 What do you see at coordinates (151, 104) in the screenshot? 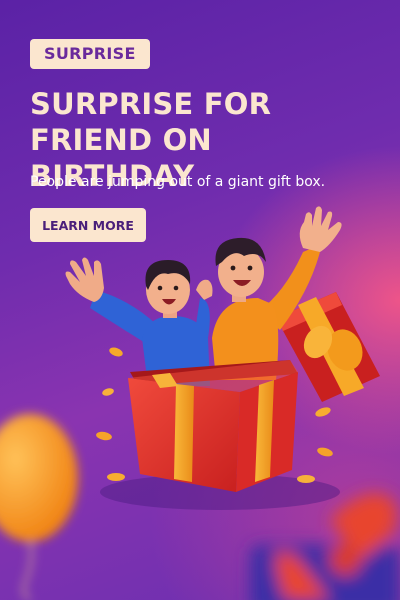
I see `headline-line-1: SURPRISE FOR` at bounding box center [151, 104].